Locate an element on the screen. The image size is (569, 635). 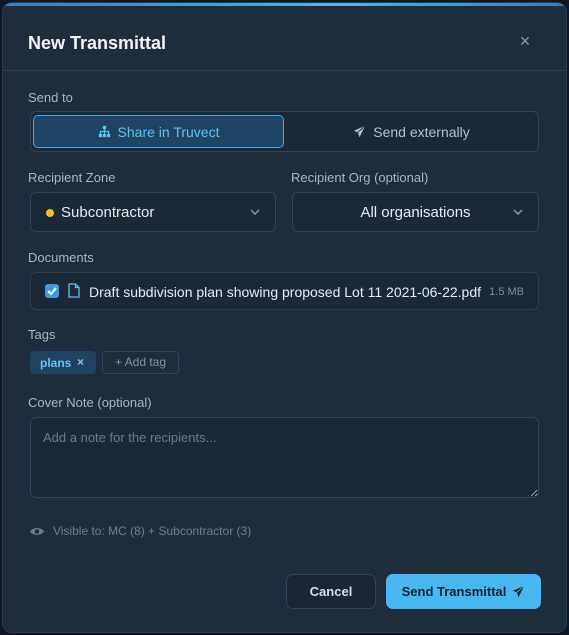
dialog-title: New Transmittal is located at coordinates (97, 43).